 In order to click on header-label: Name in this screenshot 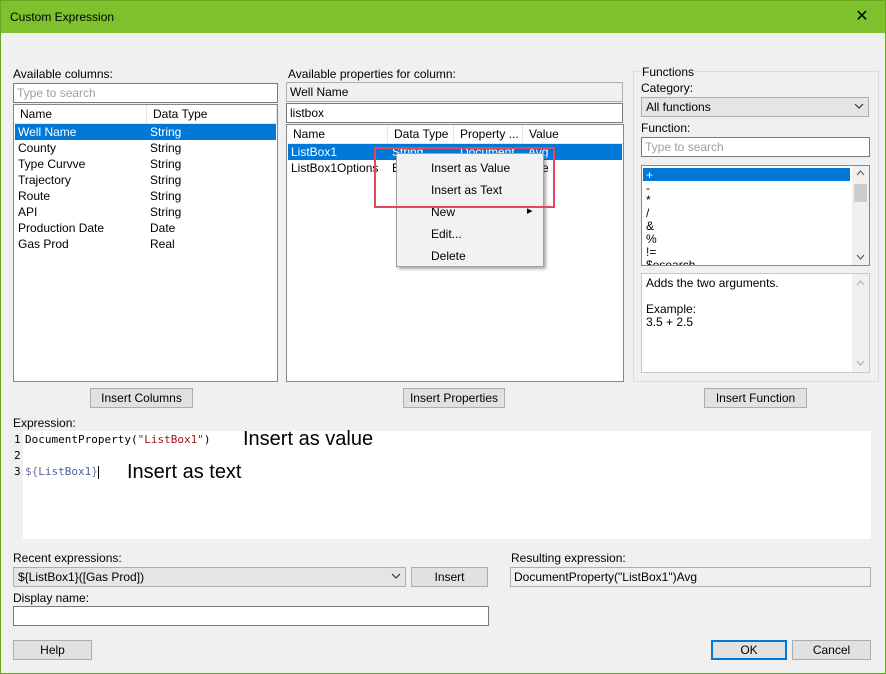, I will do `click(36, 114)`.